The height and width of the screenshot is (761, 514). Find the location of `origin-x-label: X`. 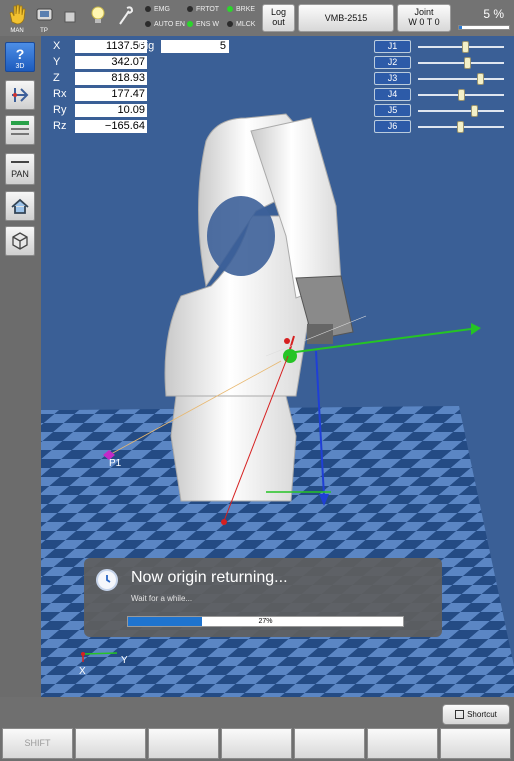

origin-x-label: X is located at coordinates (82, 671).